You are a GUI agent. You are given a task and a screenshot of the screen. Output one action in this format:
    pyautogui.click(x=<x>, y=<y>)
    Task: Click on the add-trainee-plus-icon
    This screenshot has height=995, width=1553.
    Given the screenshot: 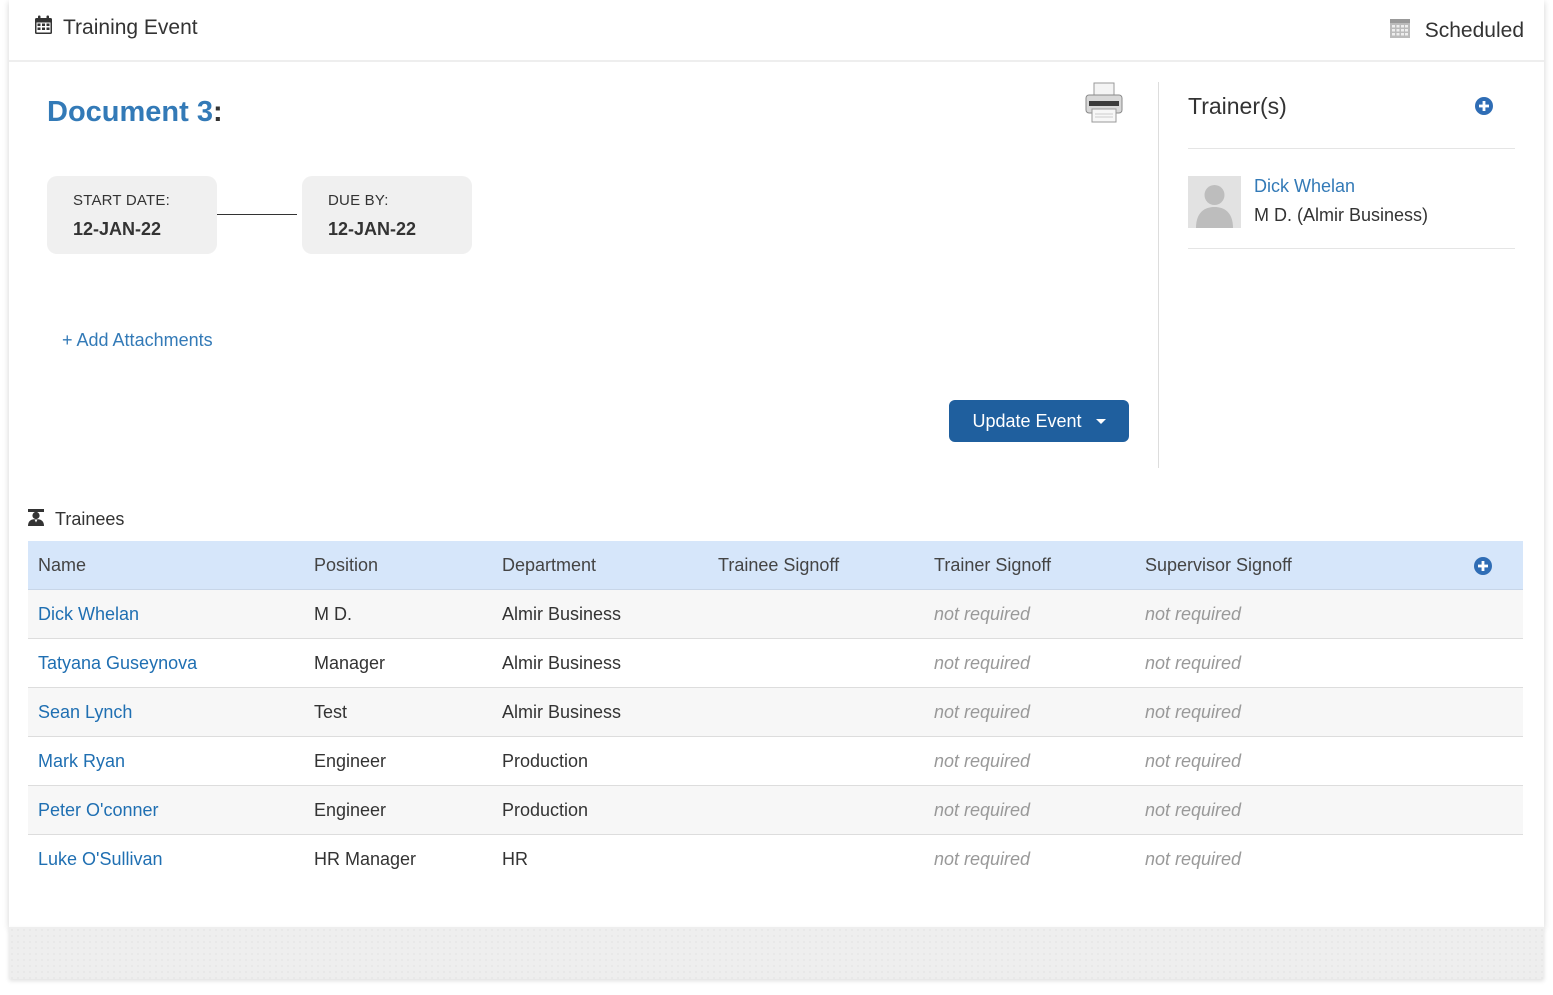 What is the action you would take?
    pyautogui.click(x=1483, y=568)
    